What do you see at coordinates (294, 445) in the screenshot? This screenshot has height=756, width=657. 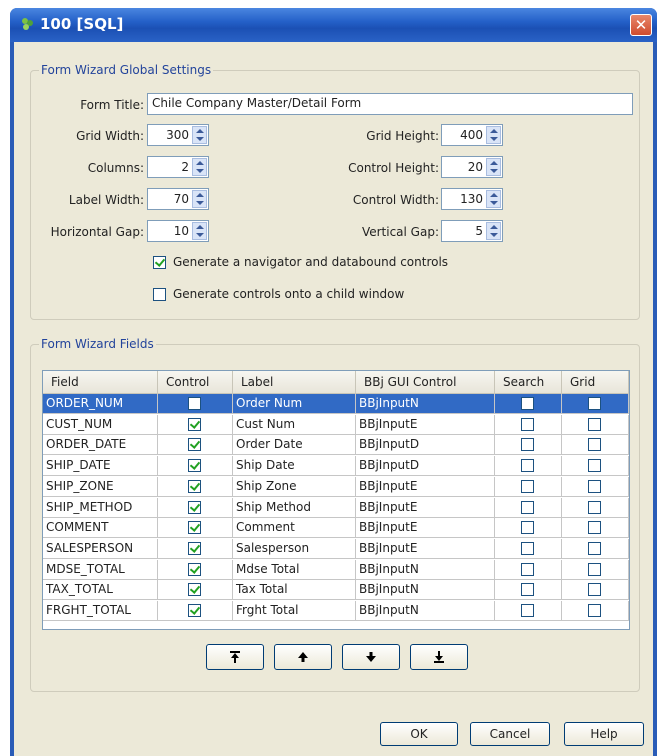 I see `cell-label: Order Date` at bounding box center [294, 445].